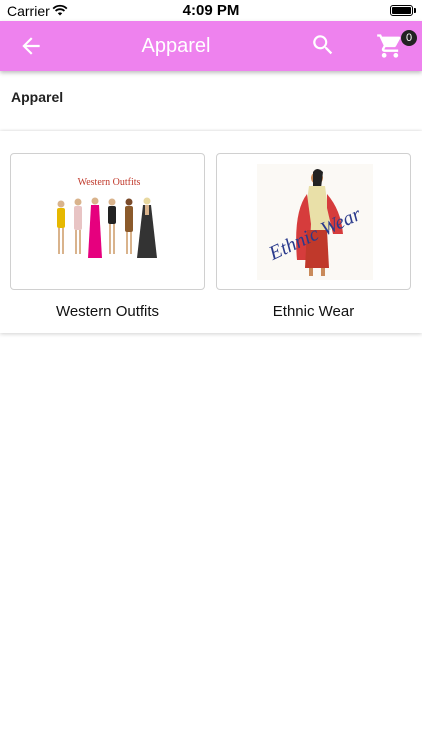 The height and width of the screenshot is (750, 422). What do you see at coordinates (415, 10) in the screenshot?
I see `battery-cap` at bounding box center [415, 10].